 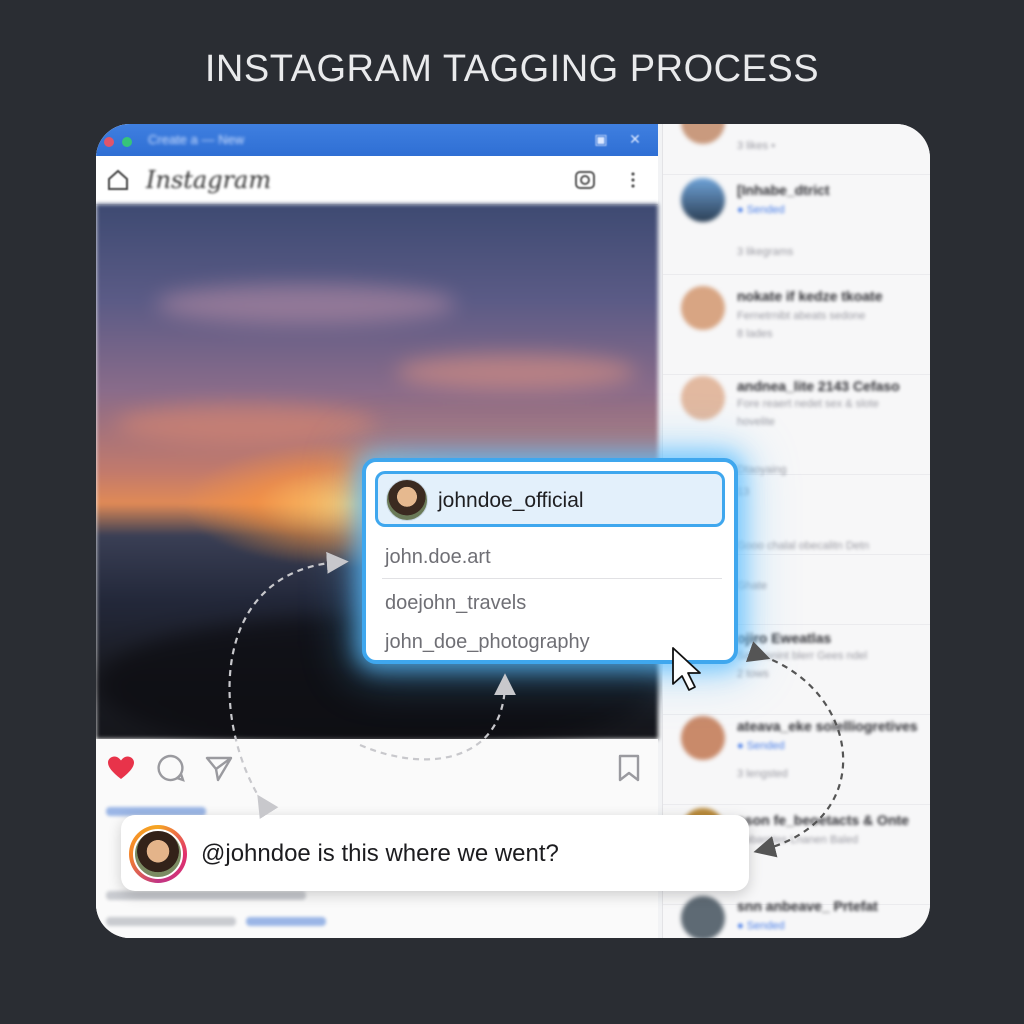 What do you see at coordinates (511, 500) in the screenshot?
I see `suggestion-username: johndoe_official` at bounding box center [511, 500].